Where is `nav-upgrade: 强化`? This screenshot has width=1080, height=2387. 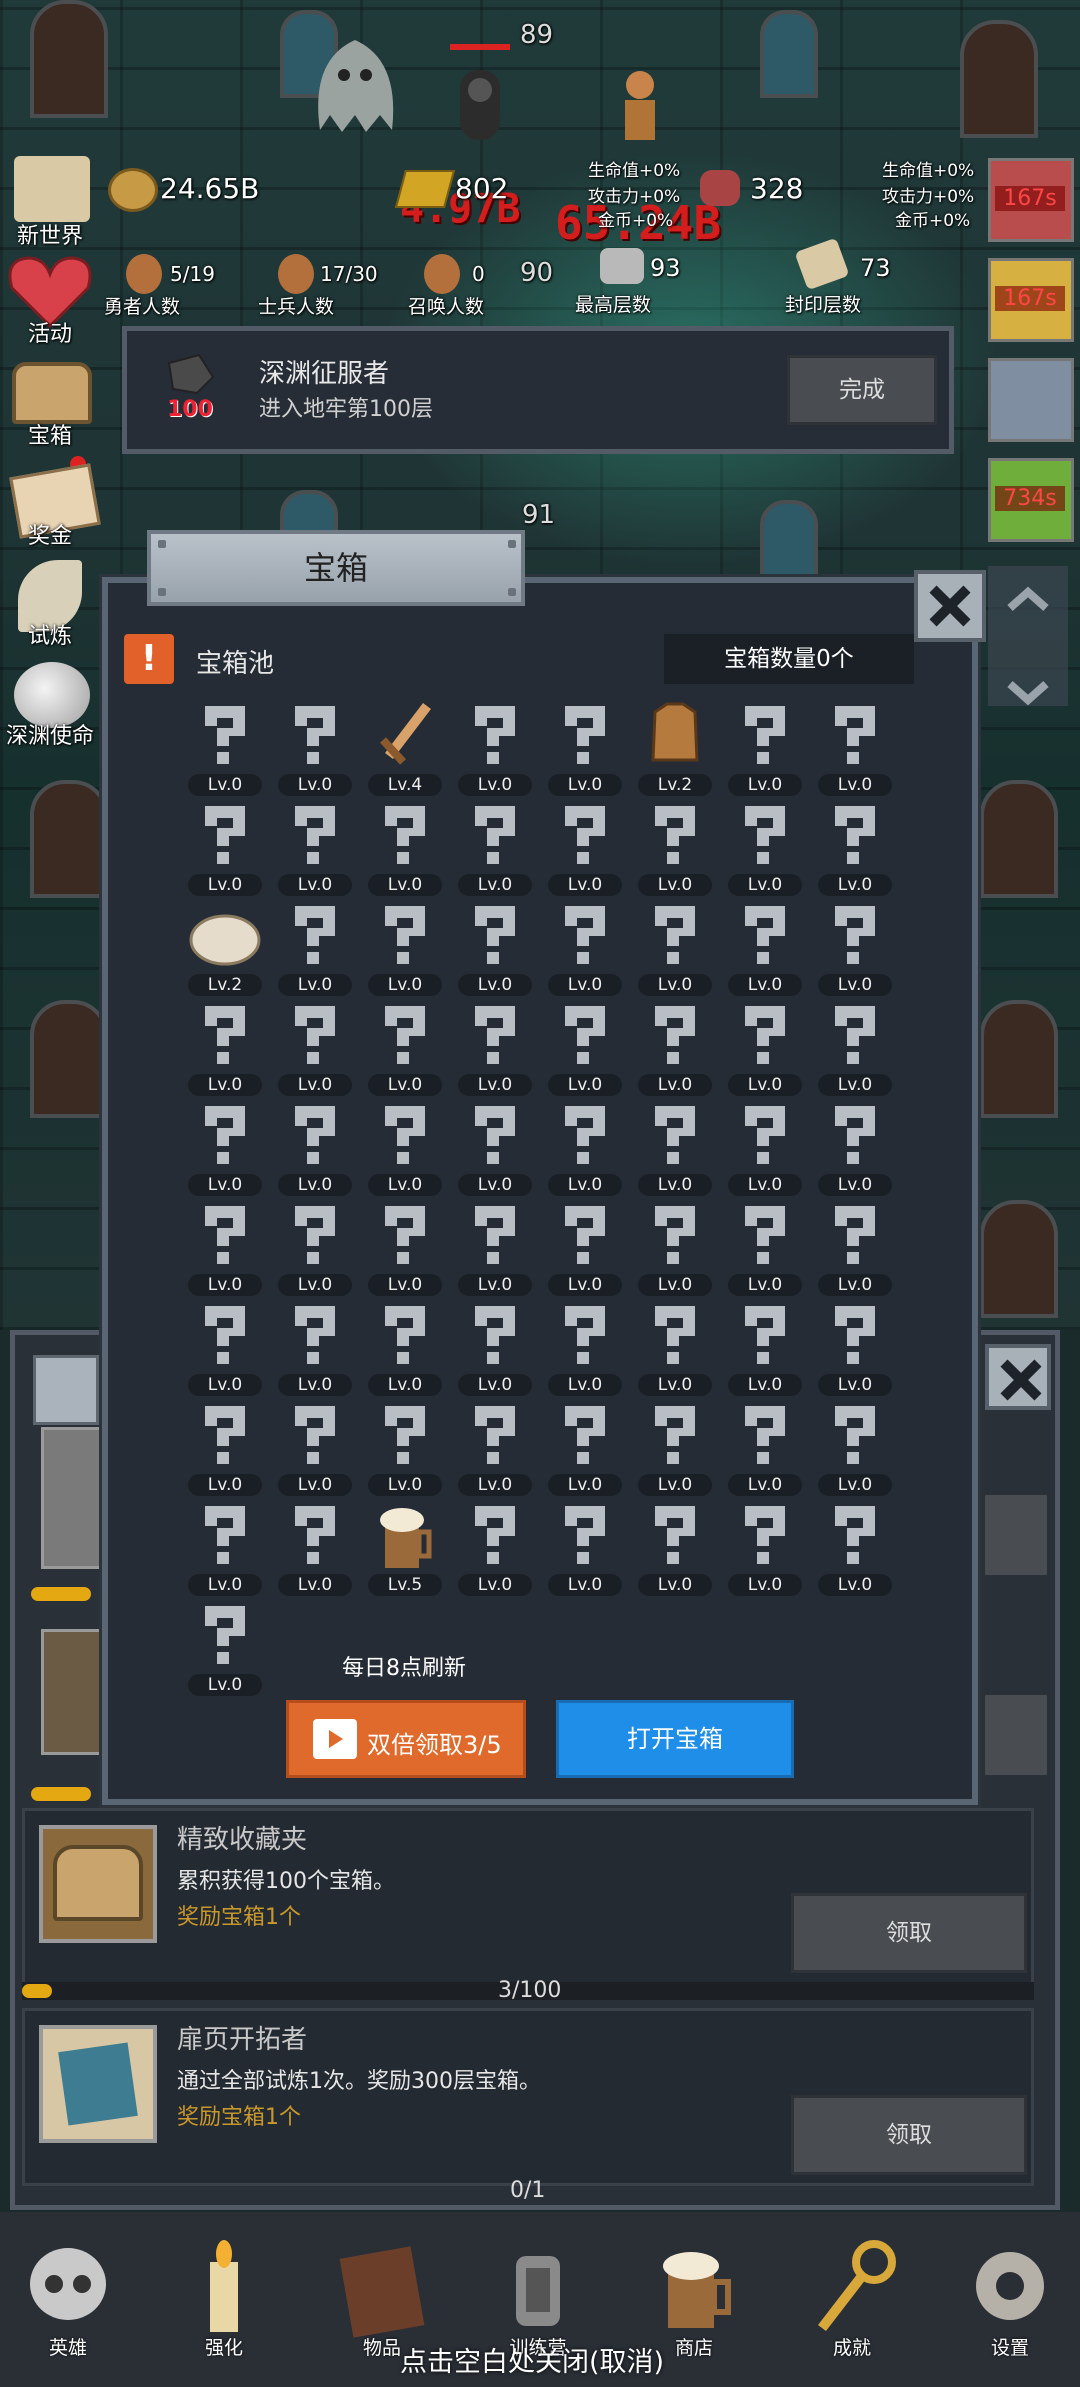 nav-upgrade: 强化 is located at coordinates (224, 2295).